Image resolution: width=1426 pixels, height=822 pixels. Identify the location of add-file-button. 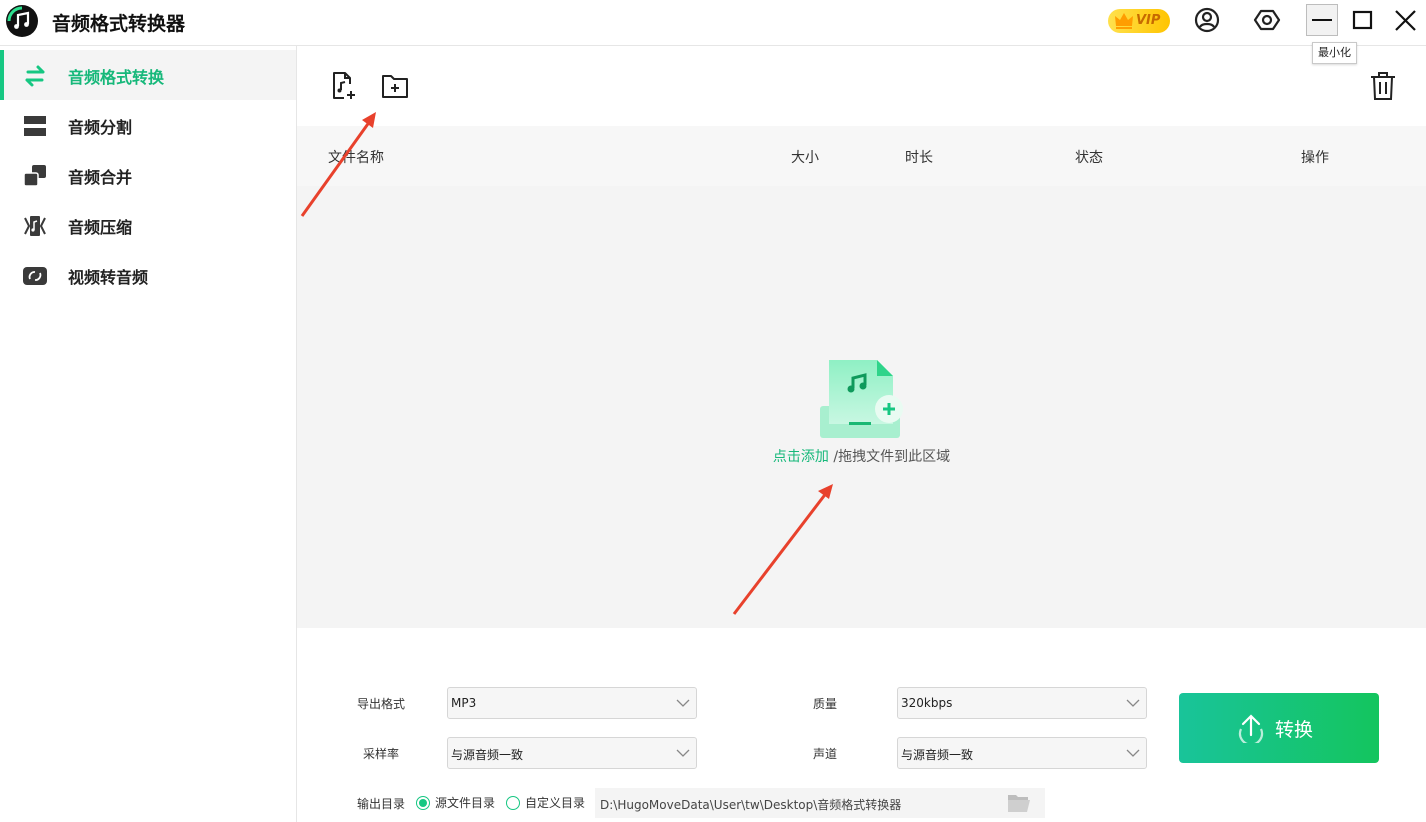
(345, 86).